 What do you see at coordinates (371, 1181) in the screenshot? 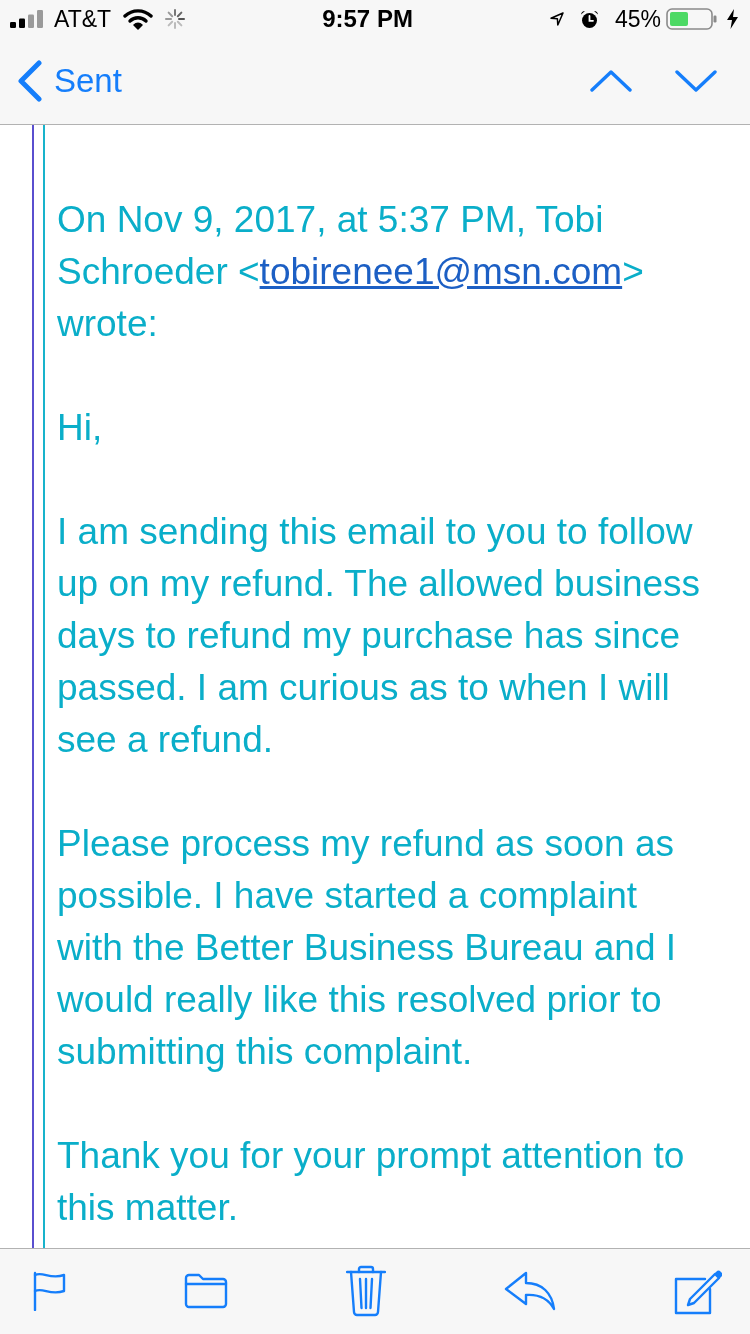
I see `email-paragraph: Thank you for your prompt attention to this matter.` at bounding box center [371, 1181].